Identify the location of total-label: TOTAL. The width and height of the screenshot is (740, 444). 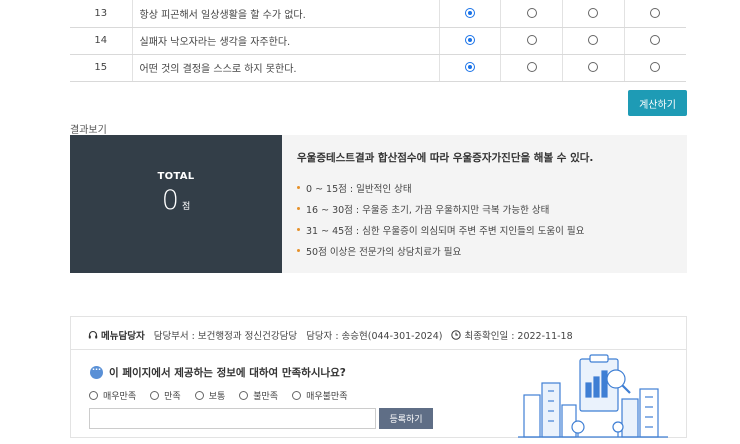
(176, 176).